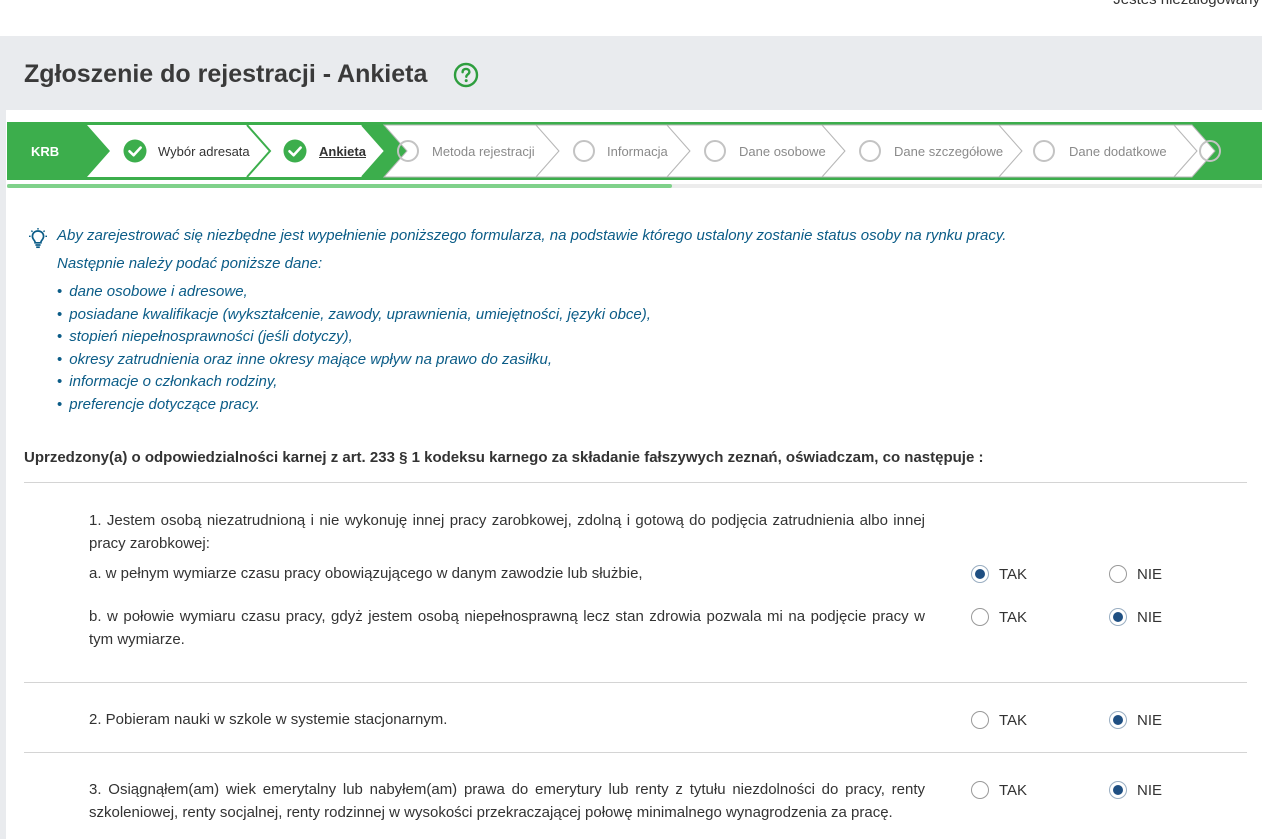  What do you see at coordinates (782, 151) in the screenshot?
I see `wizard-step-dane-osobowe: Dane osobowe` at bounding box center [782, 151].